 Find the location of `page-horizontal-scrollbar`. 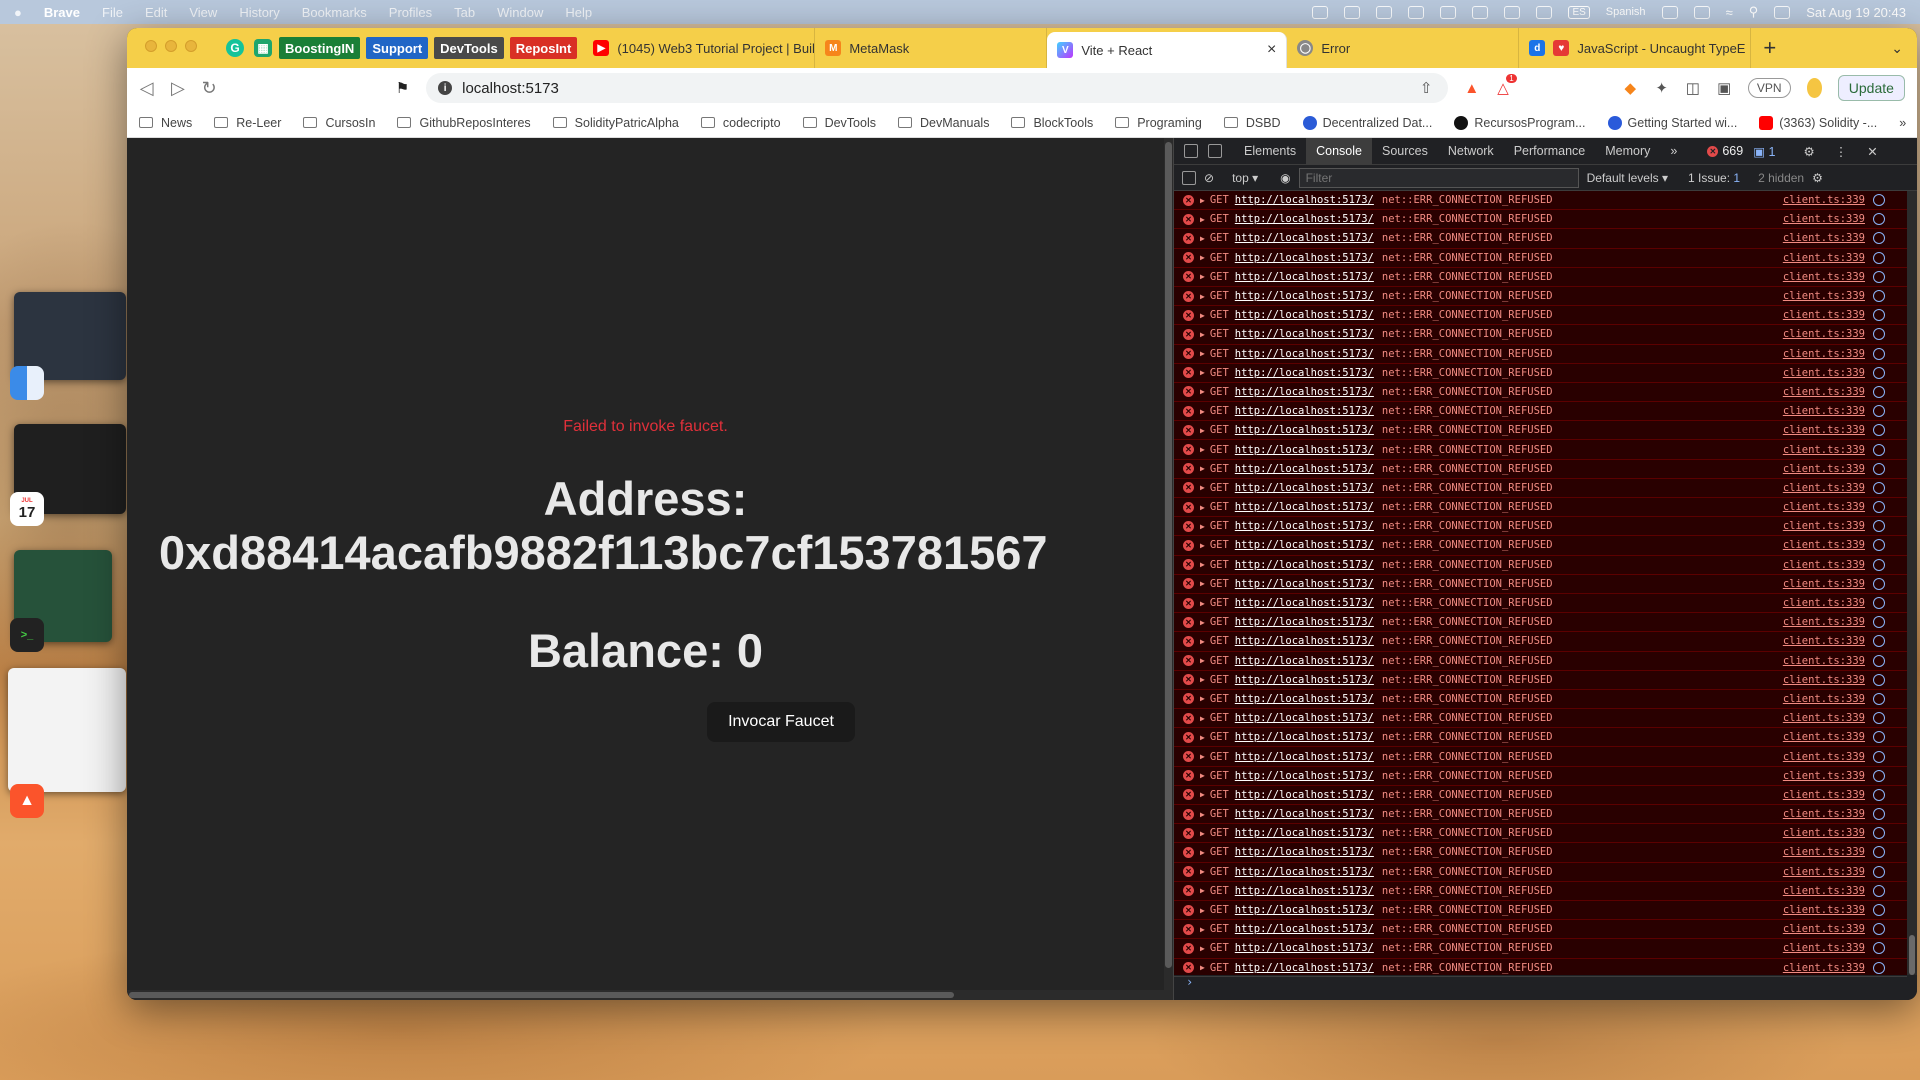

page-horizontal-scrollbar is located at coordinates (645, 995).